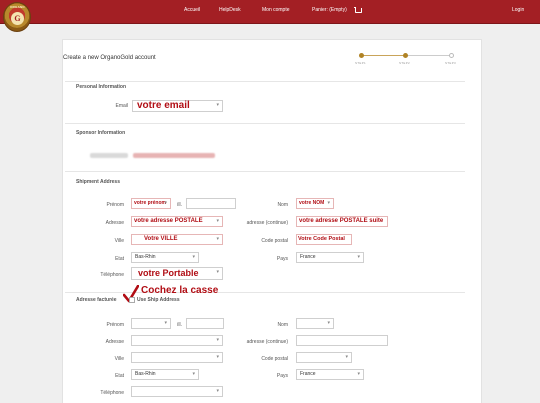  I want to click on bill-cp-label: Code postal, so click(274, 359).